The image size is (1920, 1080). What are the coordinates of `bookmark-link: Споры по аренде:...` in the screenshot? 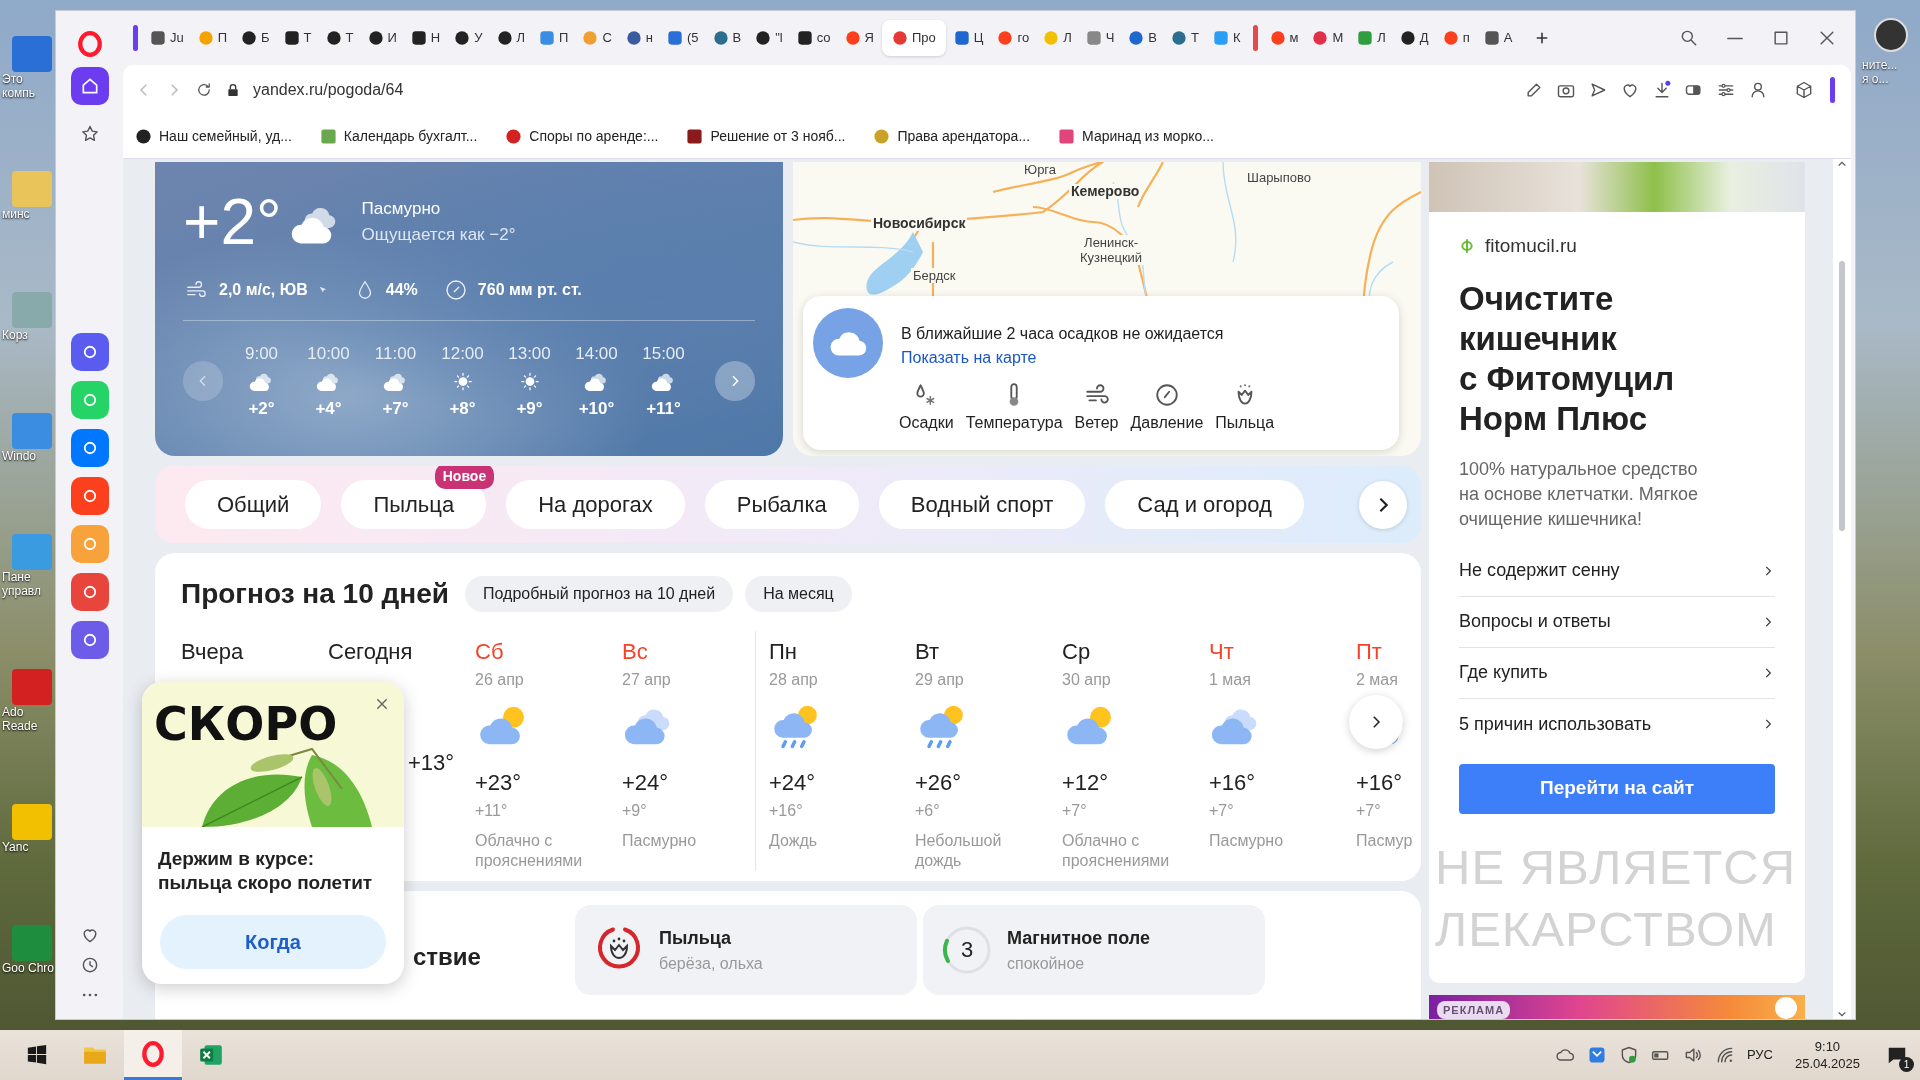 It's located at (582, 136).